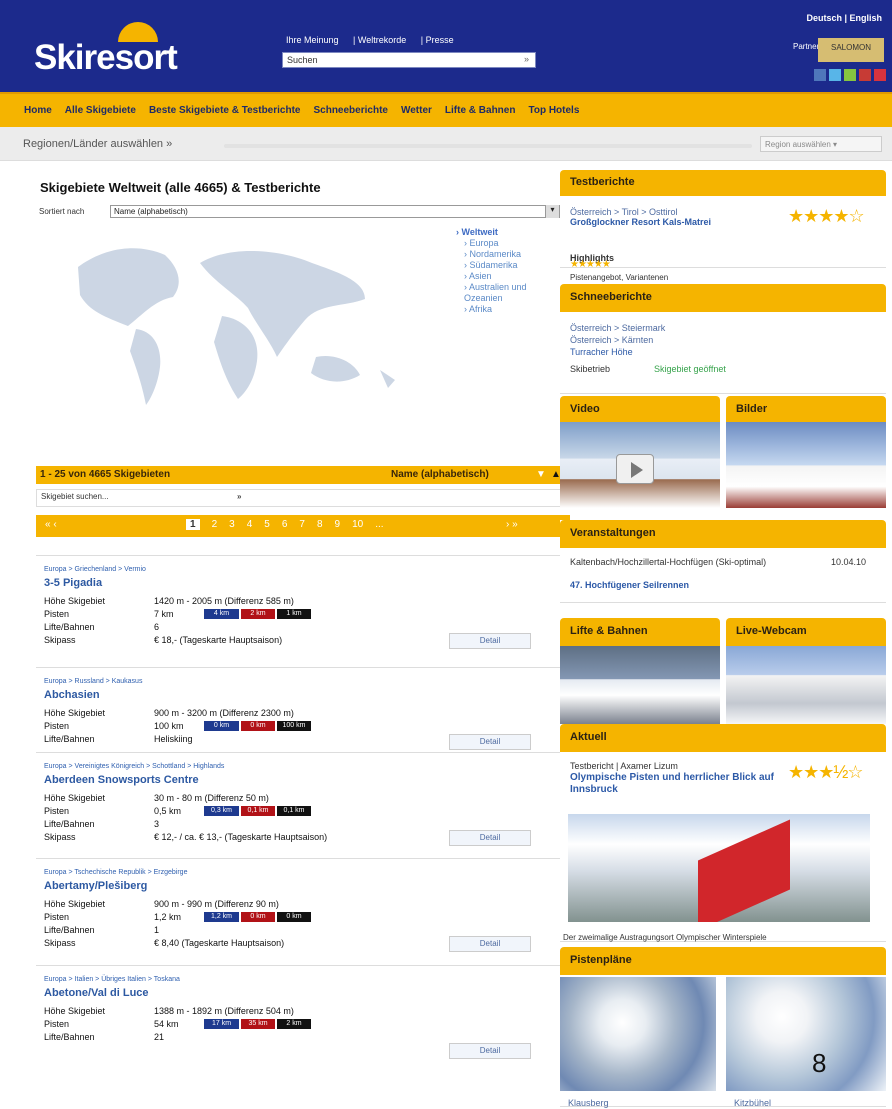 The image size is (892, 1109). What do you see at coordinates (302, 524) in the screenshot?
I see `page-7: 7` at bounding box center [302, 524].